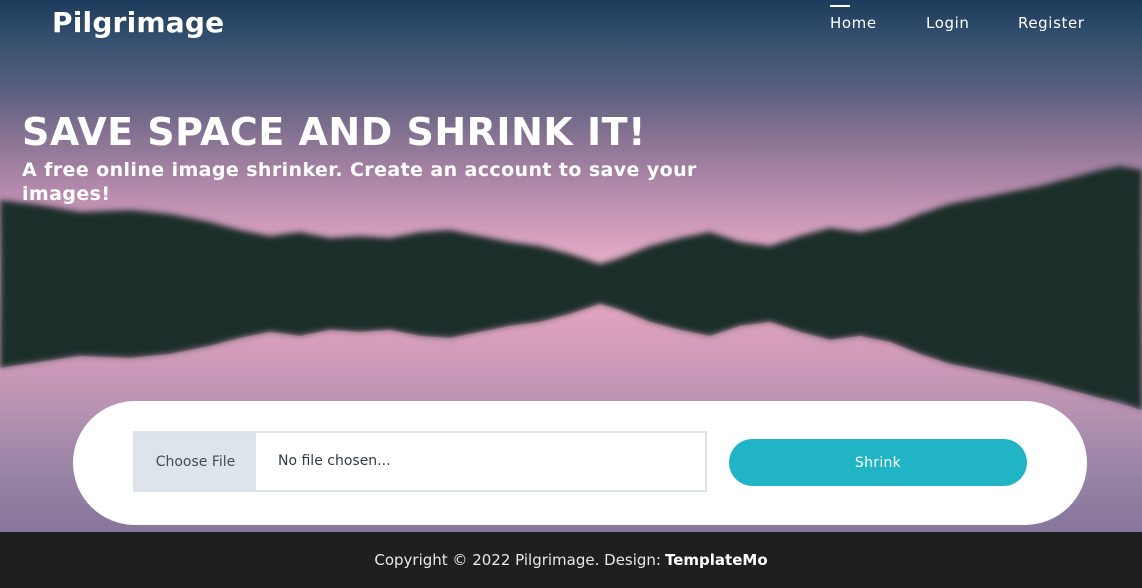 This screenshot has width=1142, height=588. Describe the element at coordinates (138, 22) in the screenshot. I see `brand-logo: Pilgrimage` at that location.